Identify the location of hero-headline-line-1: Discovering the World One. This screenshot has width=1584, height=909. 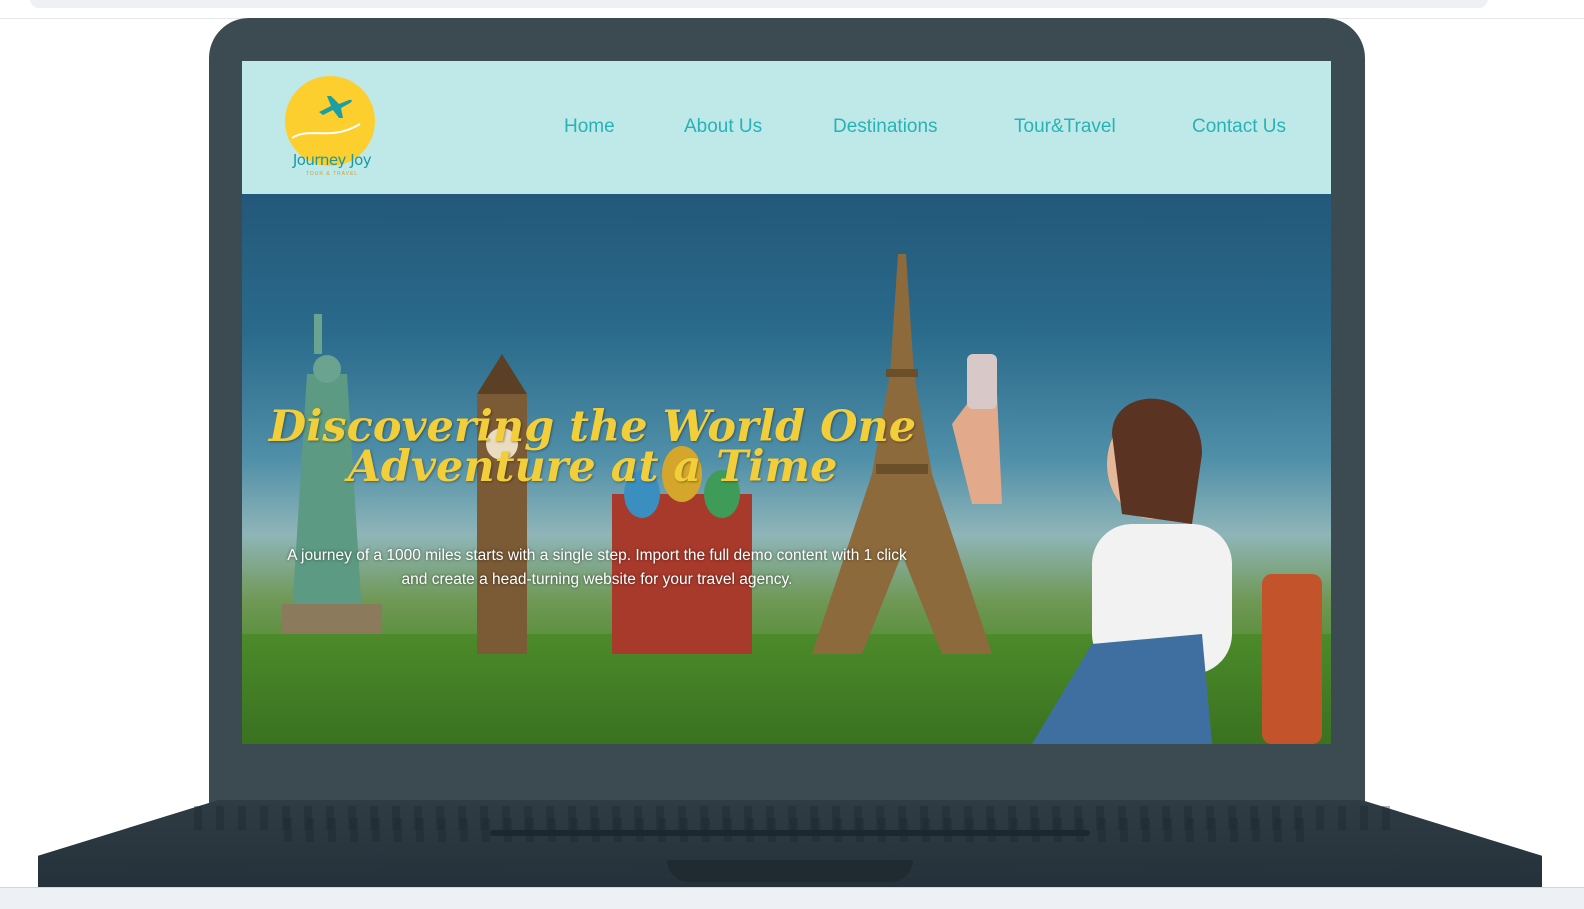
(592, 427).